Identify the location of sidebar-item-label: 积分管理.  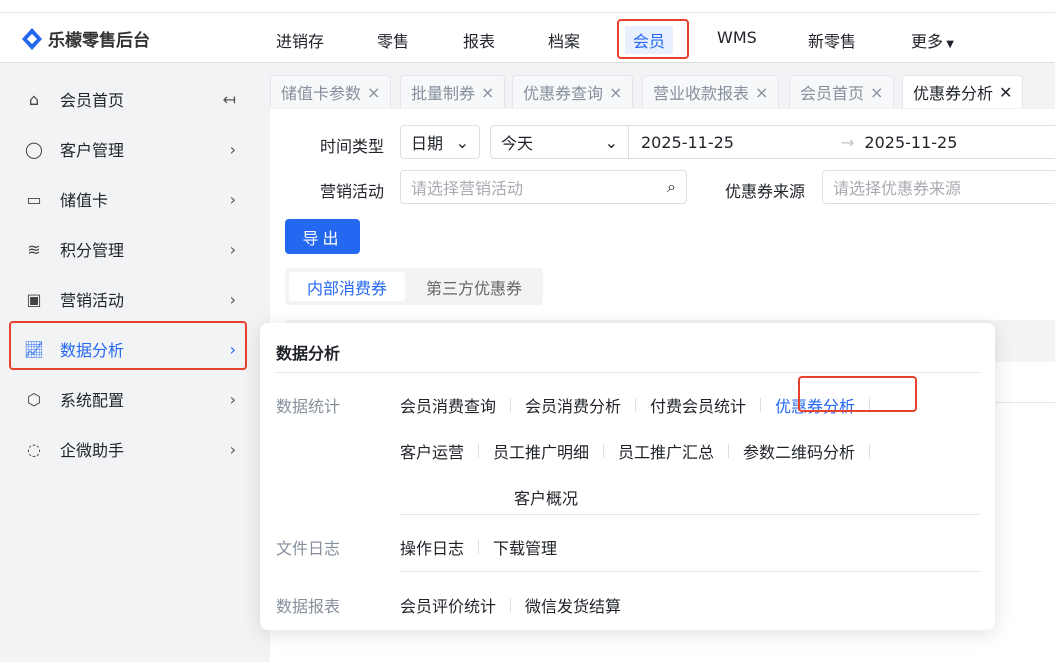
(92, 250).